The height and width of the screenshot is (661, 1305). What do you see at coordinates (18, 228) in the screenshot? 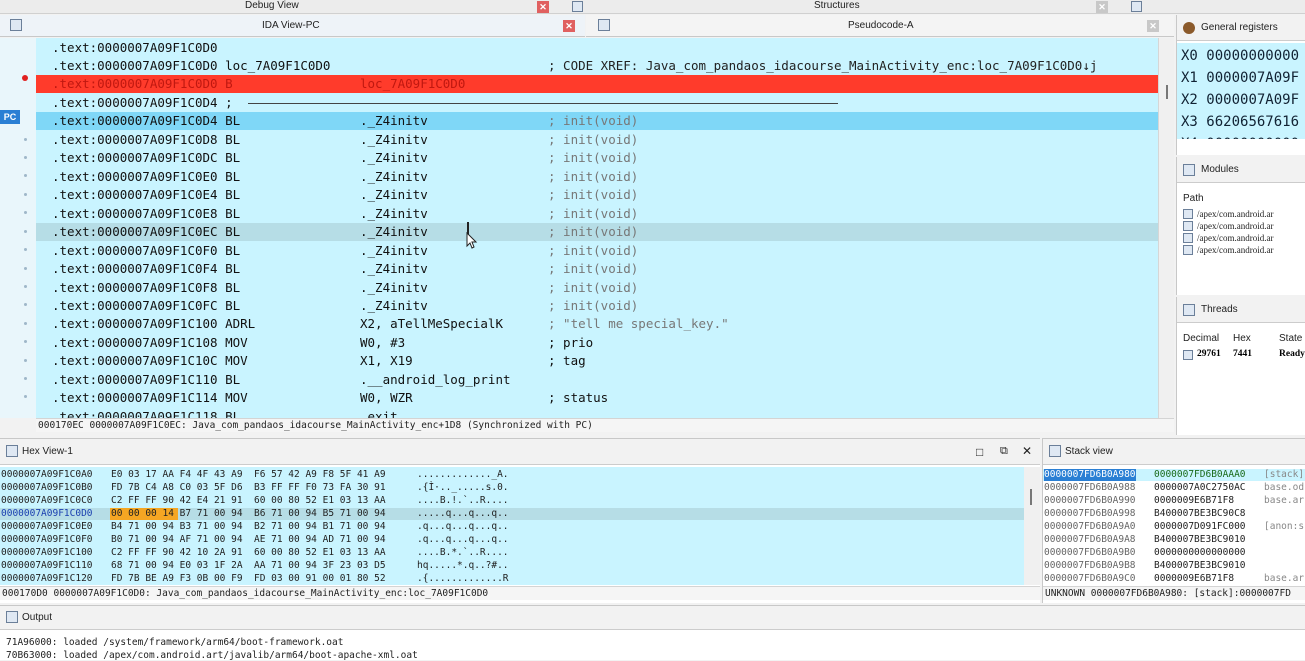
I see `ida-gutter: PC` at bounding box center [18, 228].